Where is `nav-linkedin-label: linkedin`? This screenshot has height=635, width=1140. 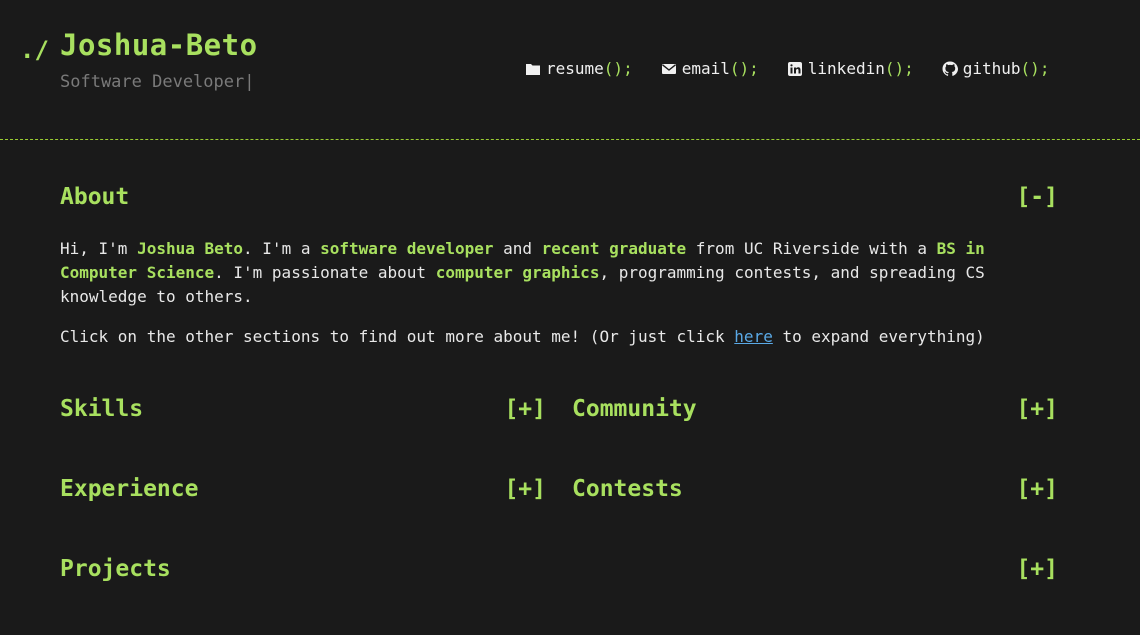
nav-linkedin-label: linkedin is located at coordinates (846, 68).